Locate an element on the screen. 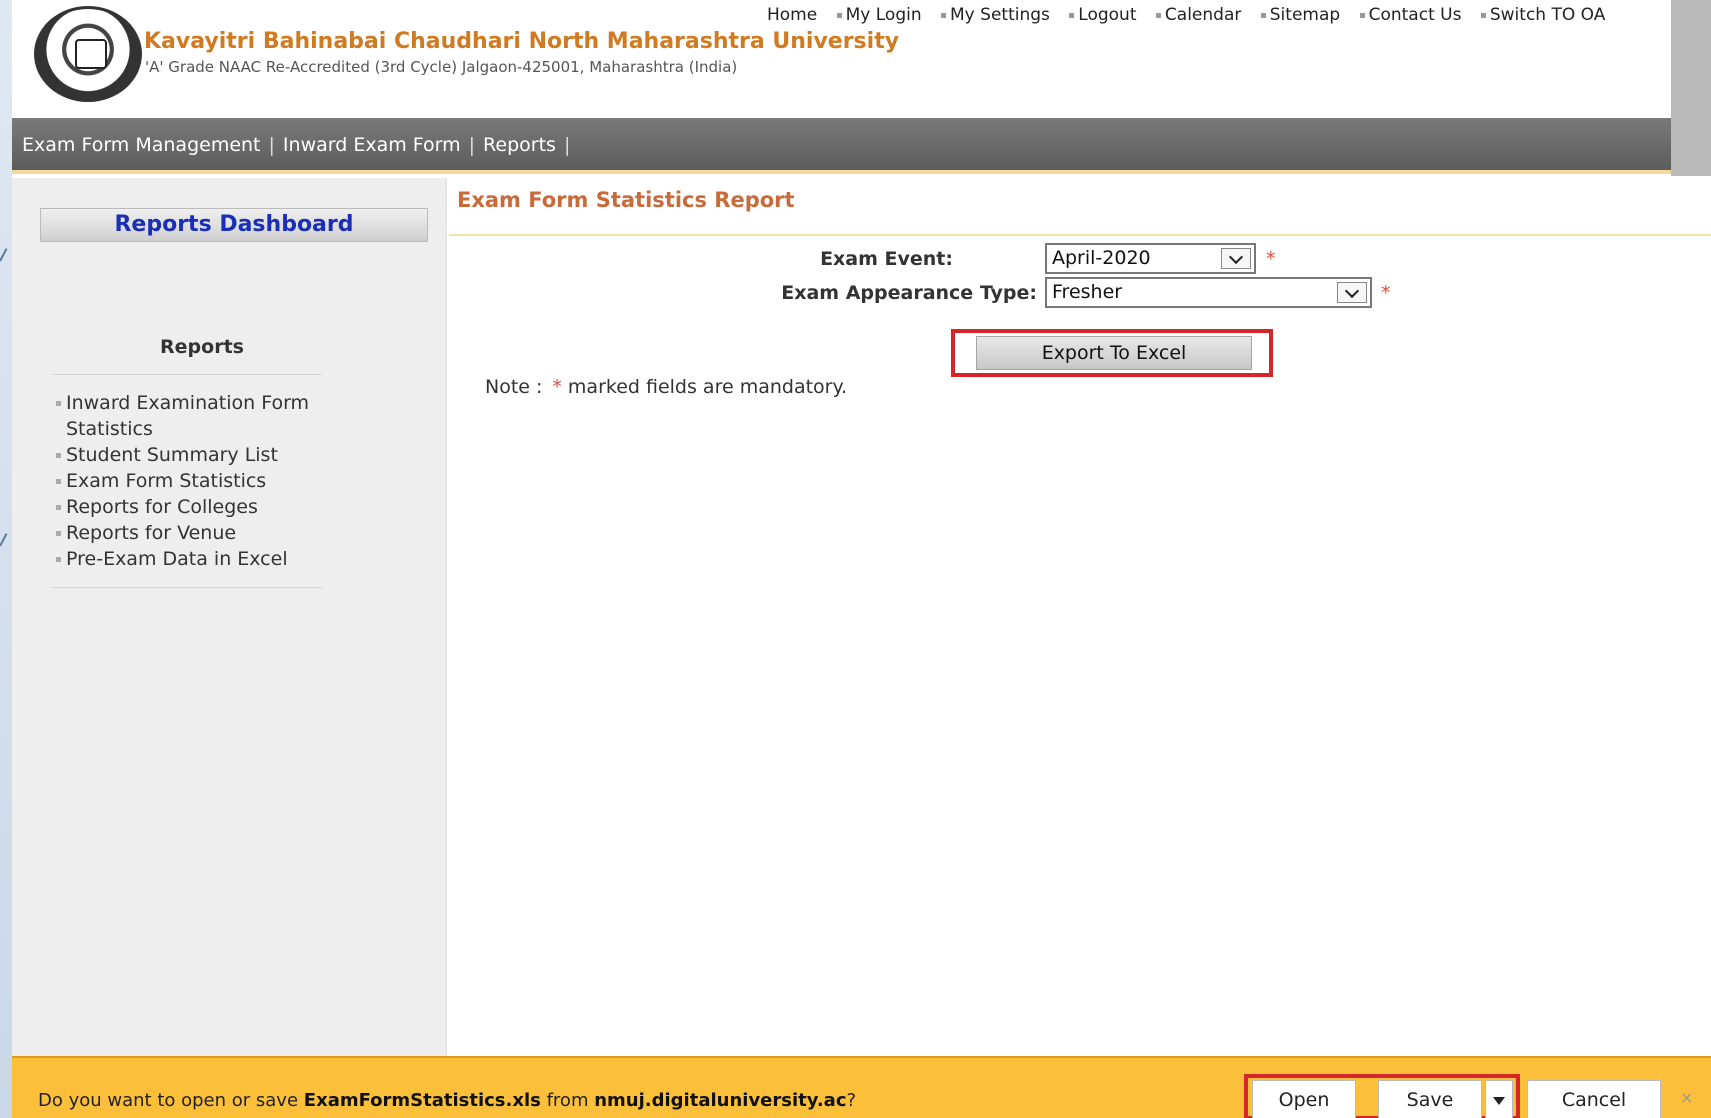  university-logo is located at coordinates (88, 54).